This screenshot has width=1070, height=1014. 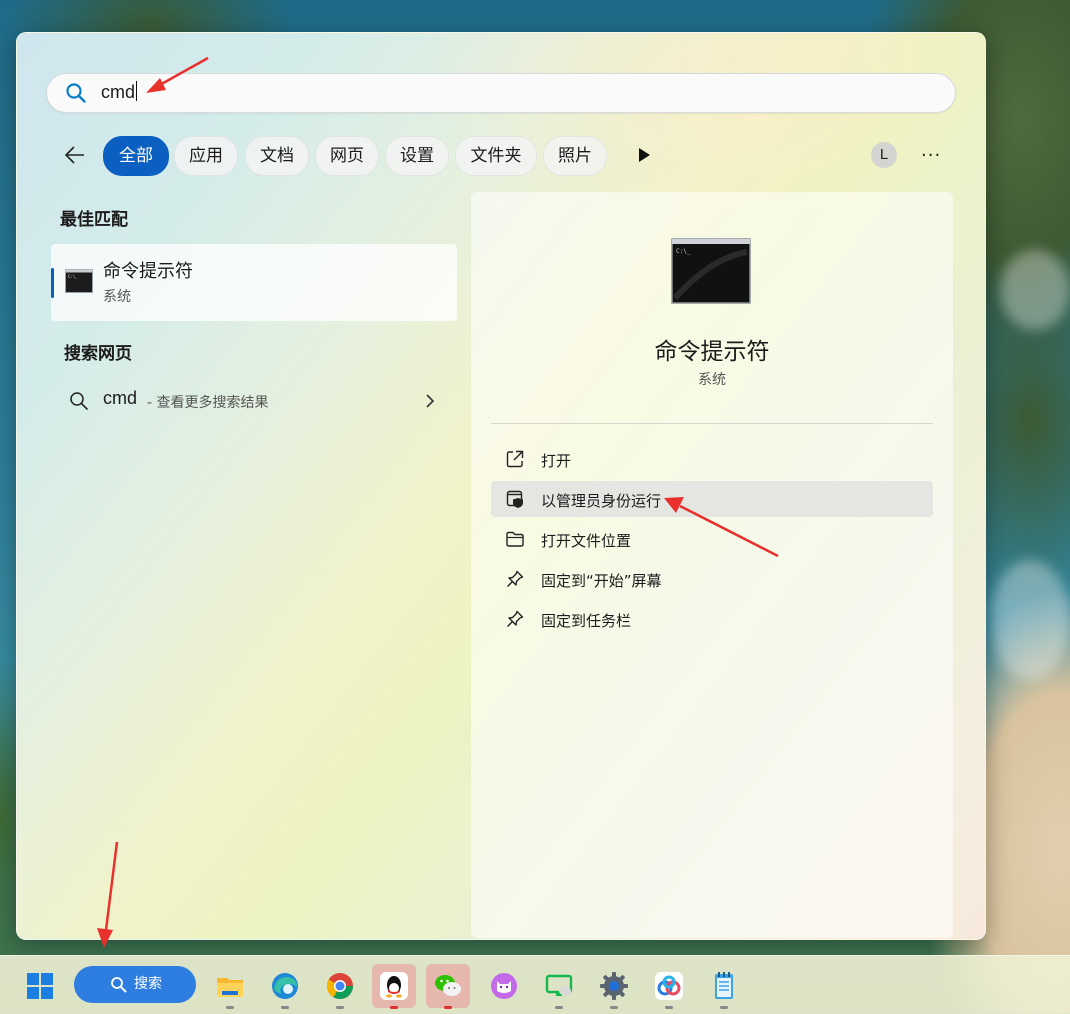 I want to click on cat-app-icon, so click(x=504, y=986).